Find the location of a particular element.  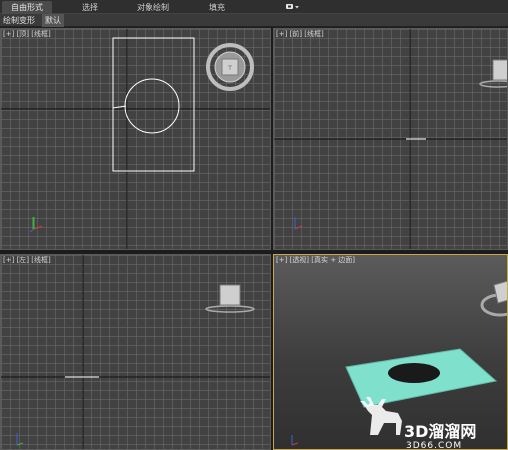

watermark-url: 3D66.COM is located at coordinates (434, 445).